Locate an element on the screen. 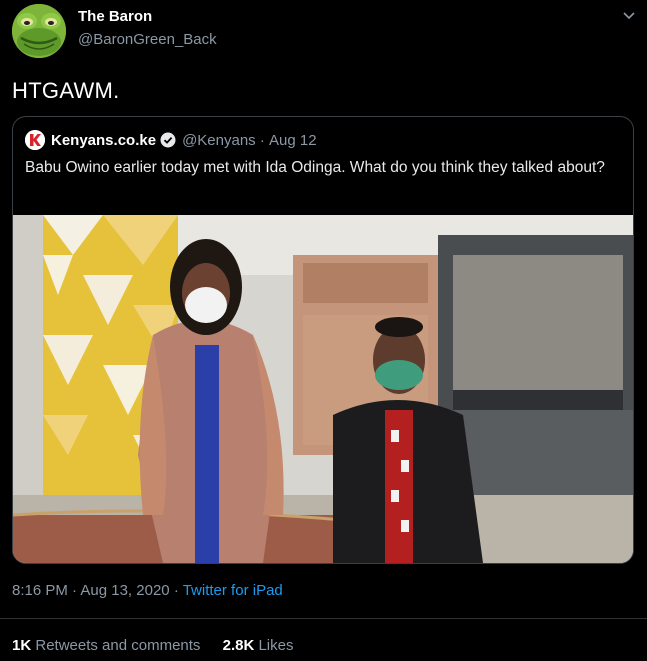  quoted-tweet-header: Kenyans.co.ke @Kenyans · Aug 12 is located at coordinates (171, 140).